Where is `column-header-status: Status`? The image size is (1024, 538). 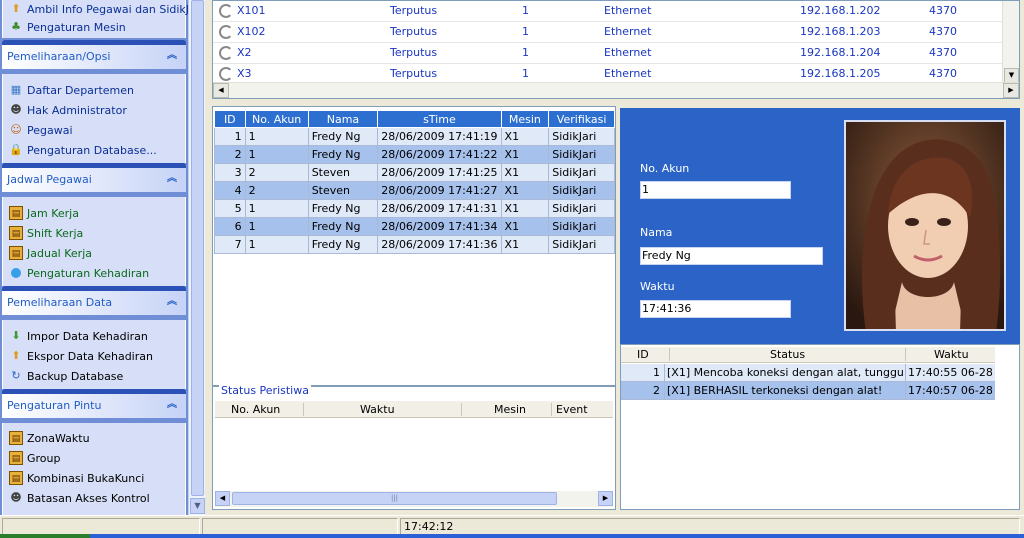
column-header-status: Status is located at coordinates (787, 354).